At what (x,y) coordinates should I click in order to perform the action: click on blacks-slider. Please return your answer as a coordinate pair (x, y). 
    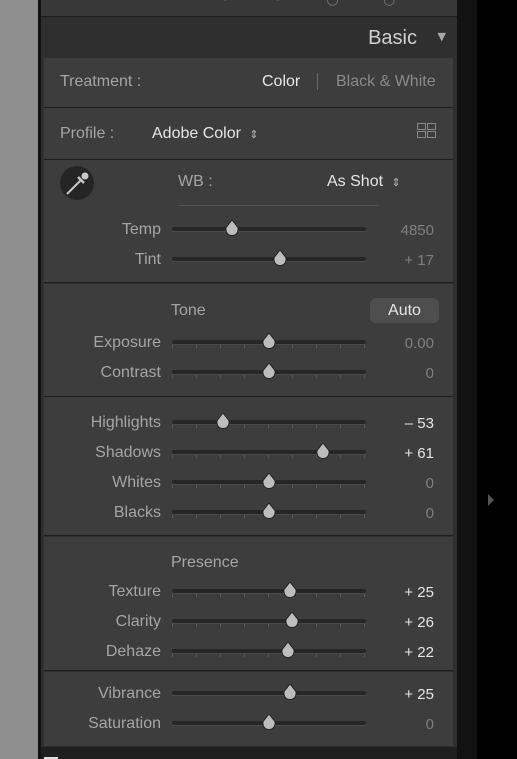
    Looking at the image, I should click on (269, 511).